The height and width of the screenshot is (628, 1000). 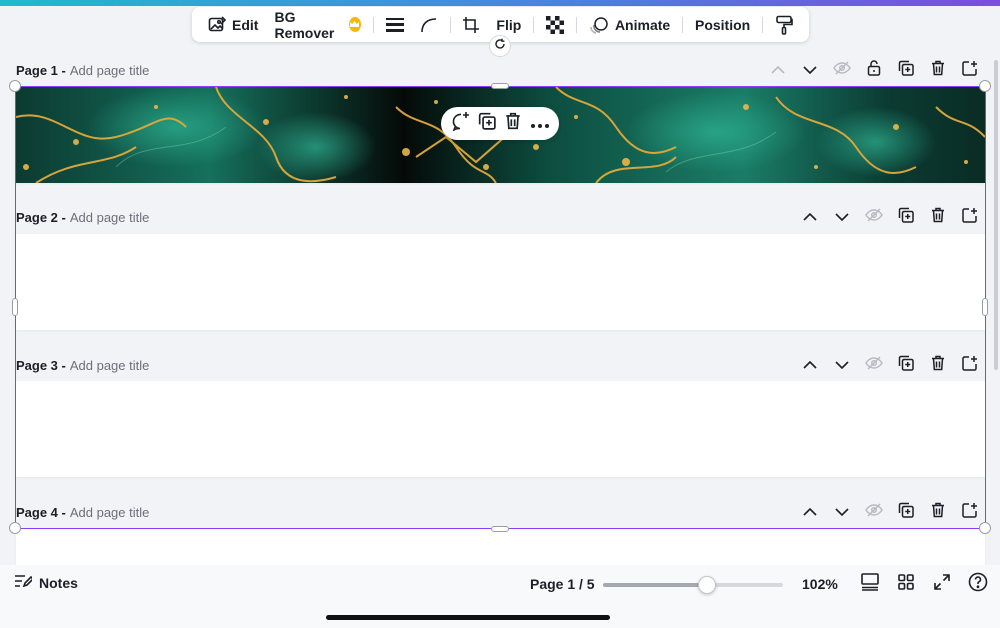 What do you see at coordinates (41, 217) in the screenshot?
I see `page-number-label: Page 2 -` at bounding box center [41, 217].